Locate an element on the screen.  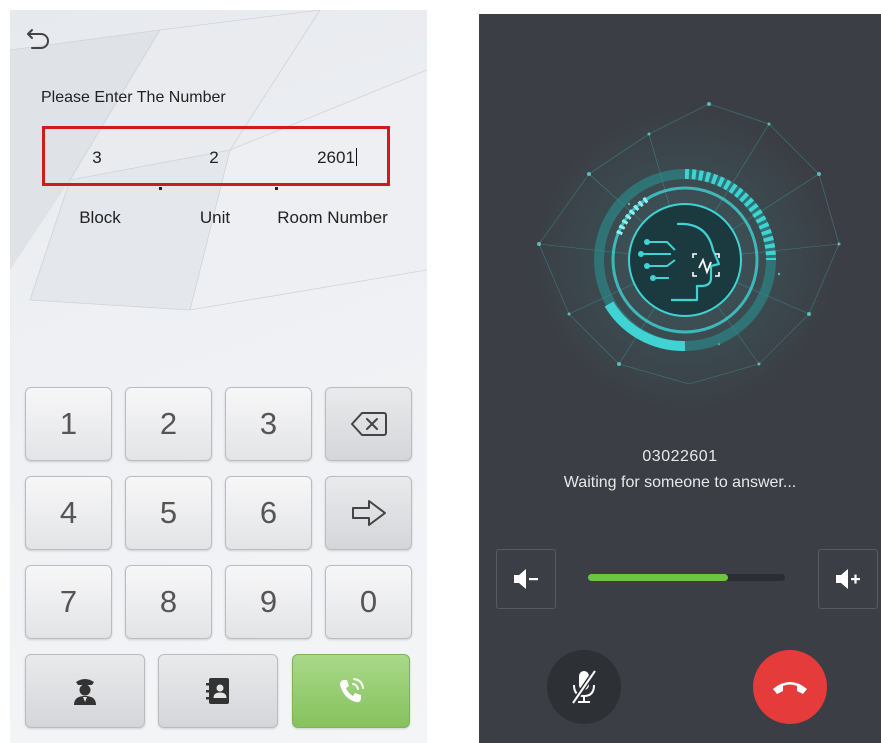
next-button is located at coordinates (368, 513).